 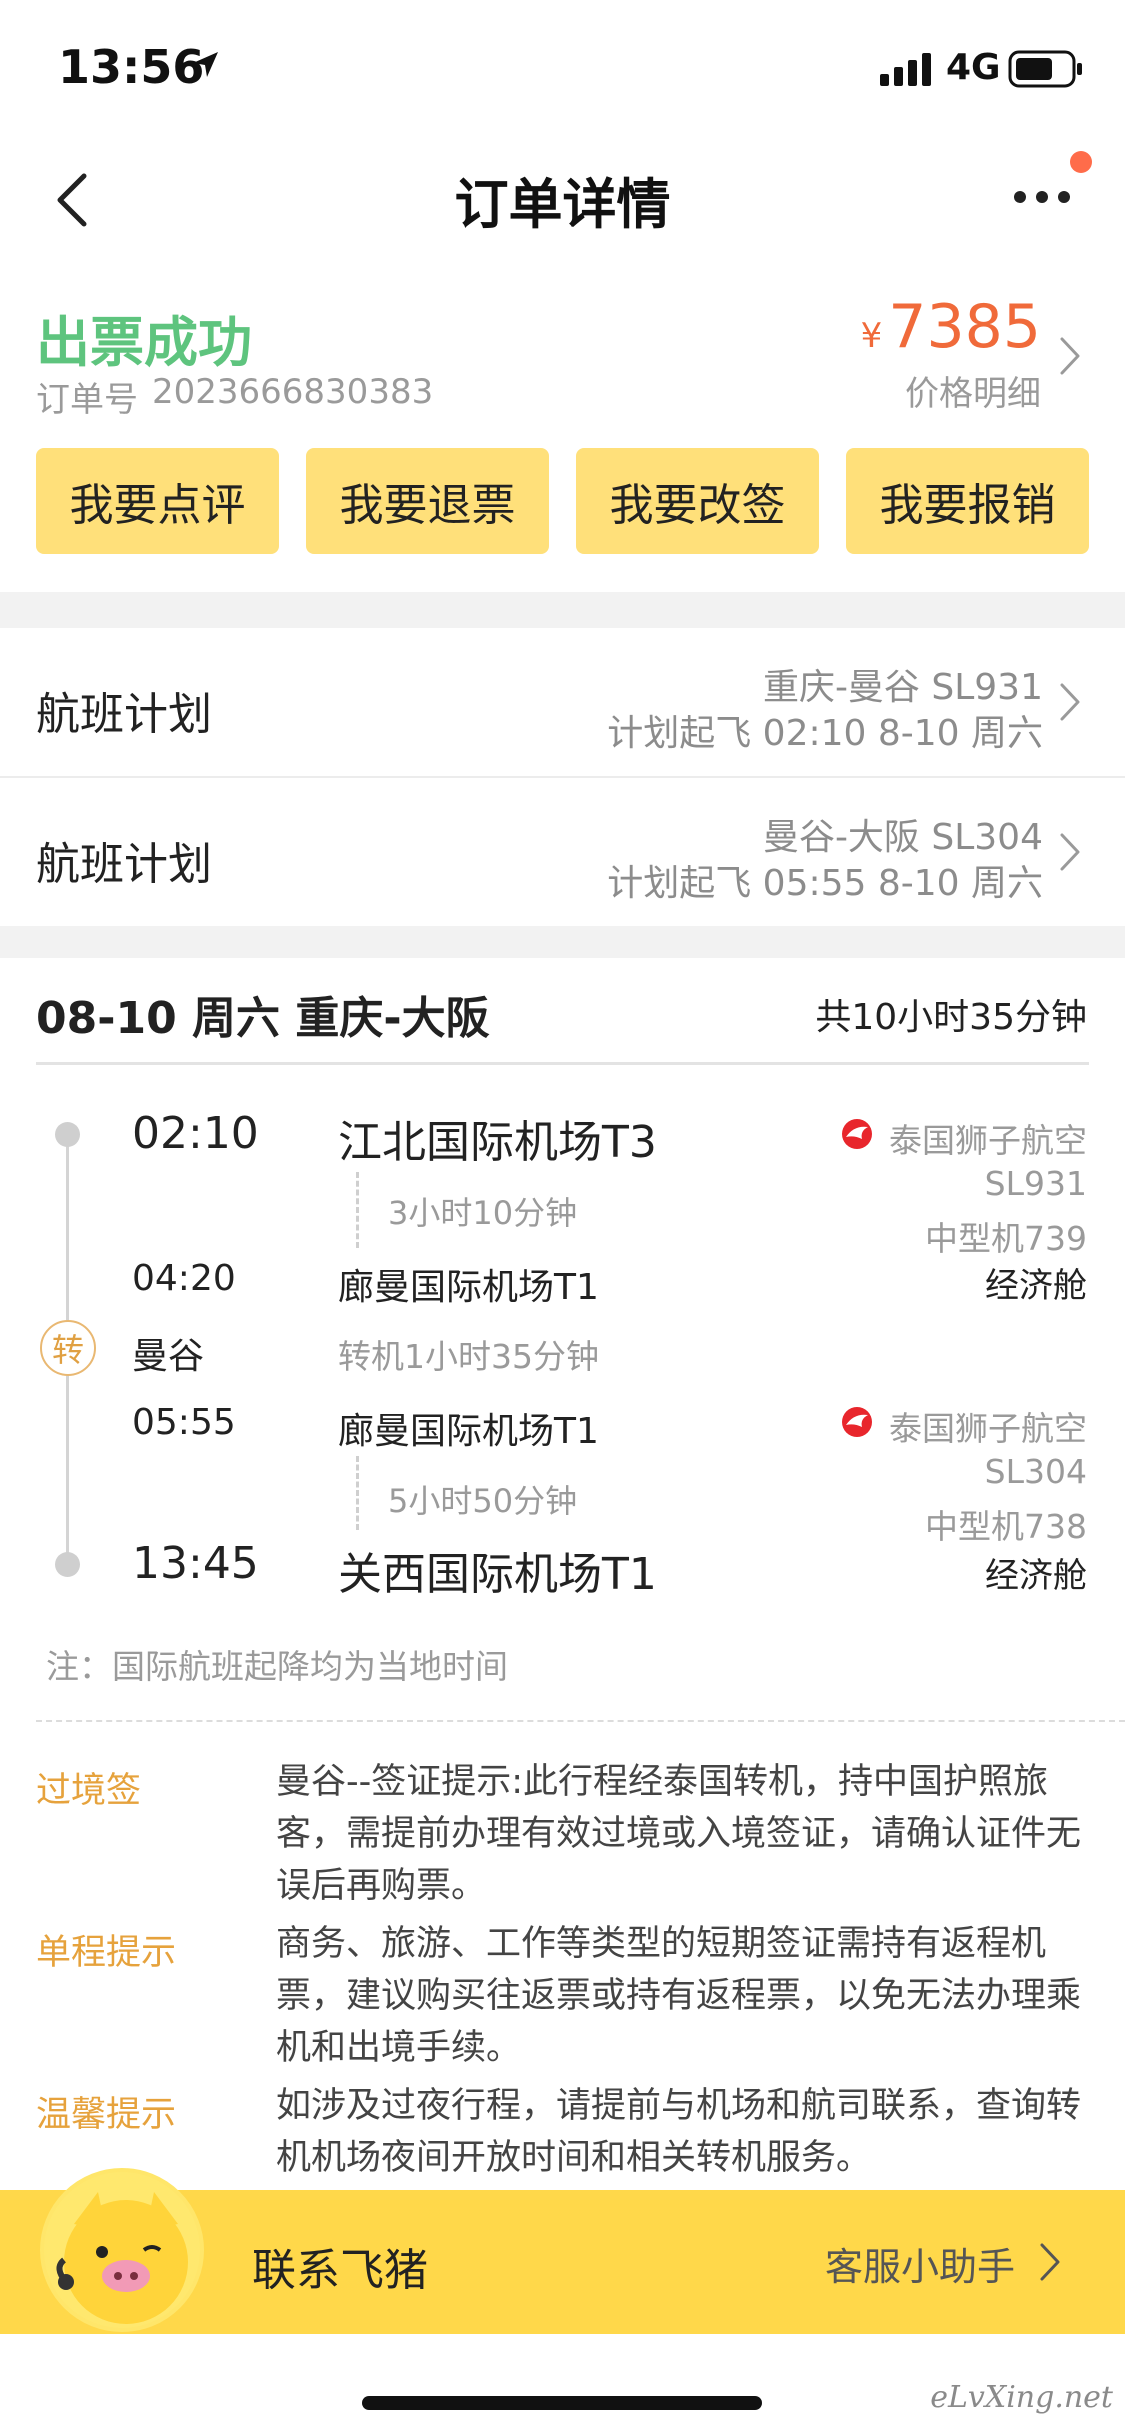 What do you see at coordinates (67, 1564) in the screenshot?
I see `timeline-end-dot` at bounding box center [67, 1564].